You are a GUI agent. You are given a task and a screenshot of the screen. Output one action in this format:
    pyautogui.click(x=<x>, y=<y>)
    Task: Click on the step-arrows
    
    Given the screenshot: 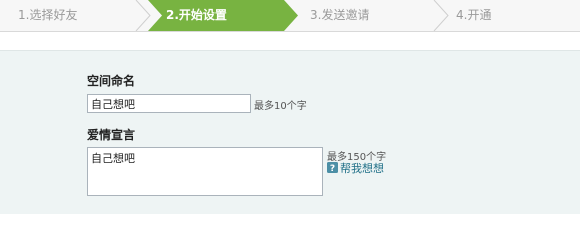 What is the action you would take?
    pyautogui.click(x=292, y=15)
    